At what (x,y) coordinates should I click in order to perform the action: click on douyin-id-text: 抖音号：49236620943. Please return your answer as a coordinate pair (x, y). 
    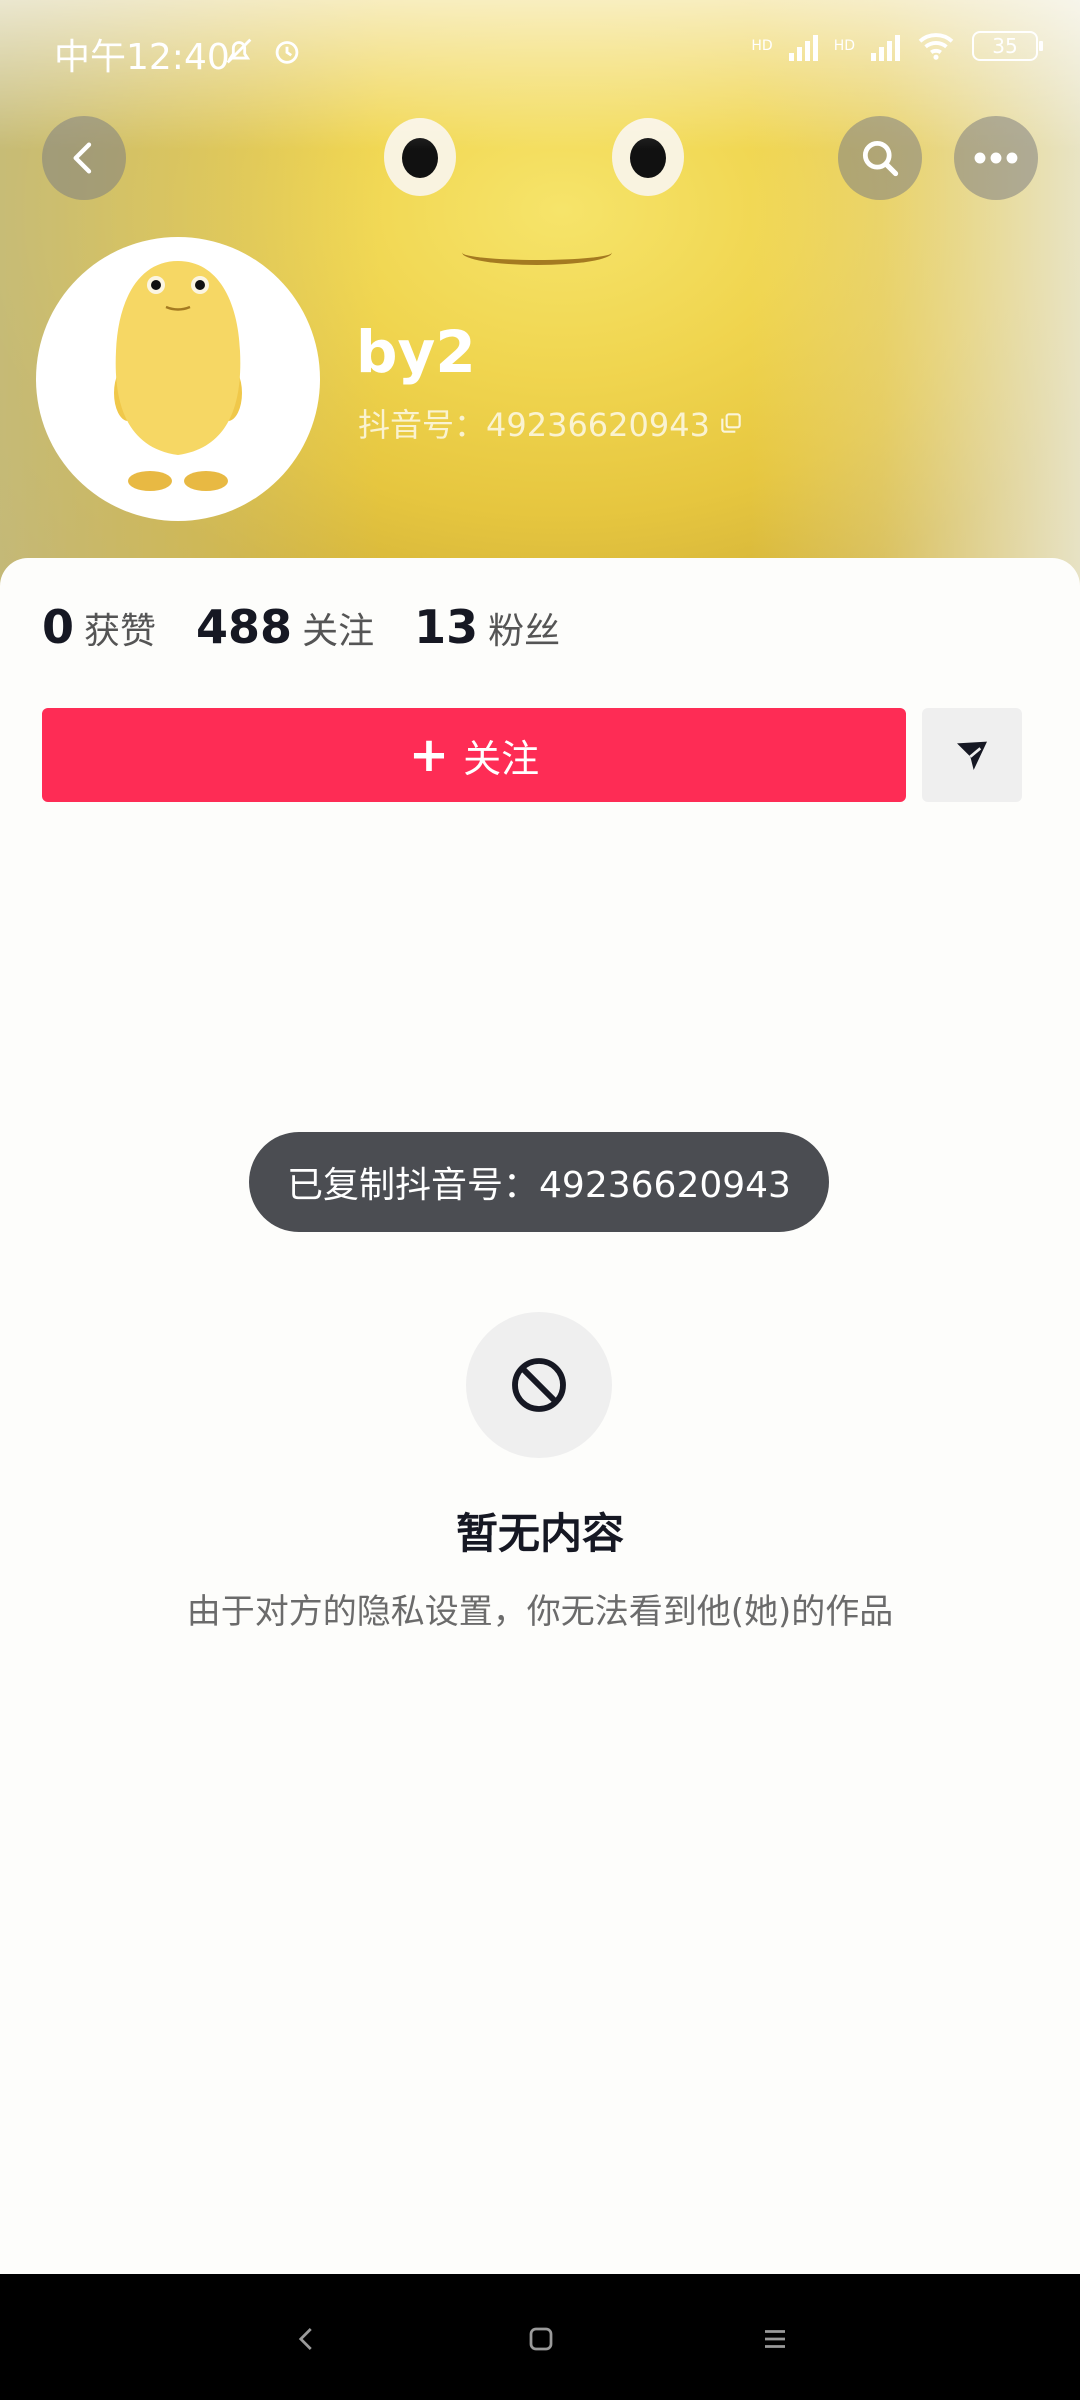
    Looking at the image, I should click on (534, 425).